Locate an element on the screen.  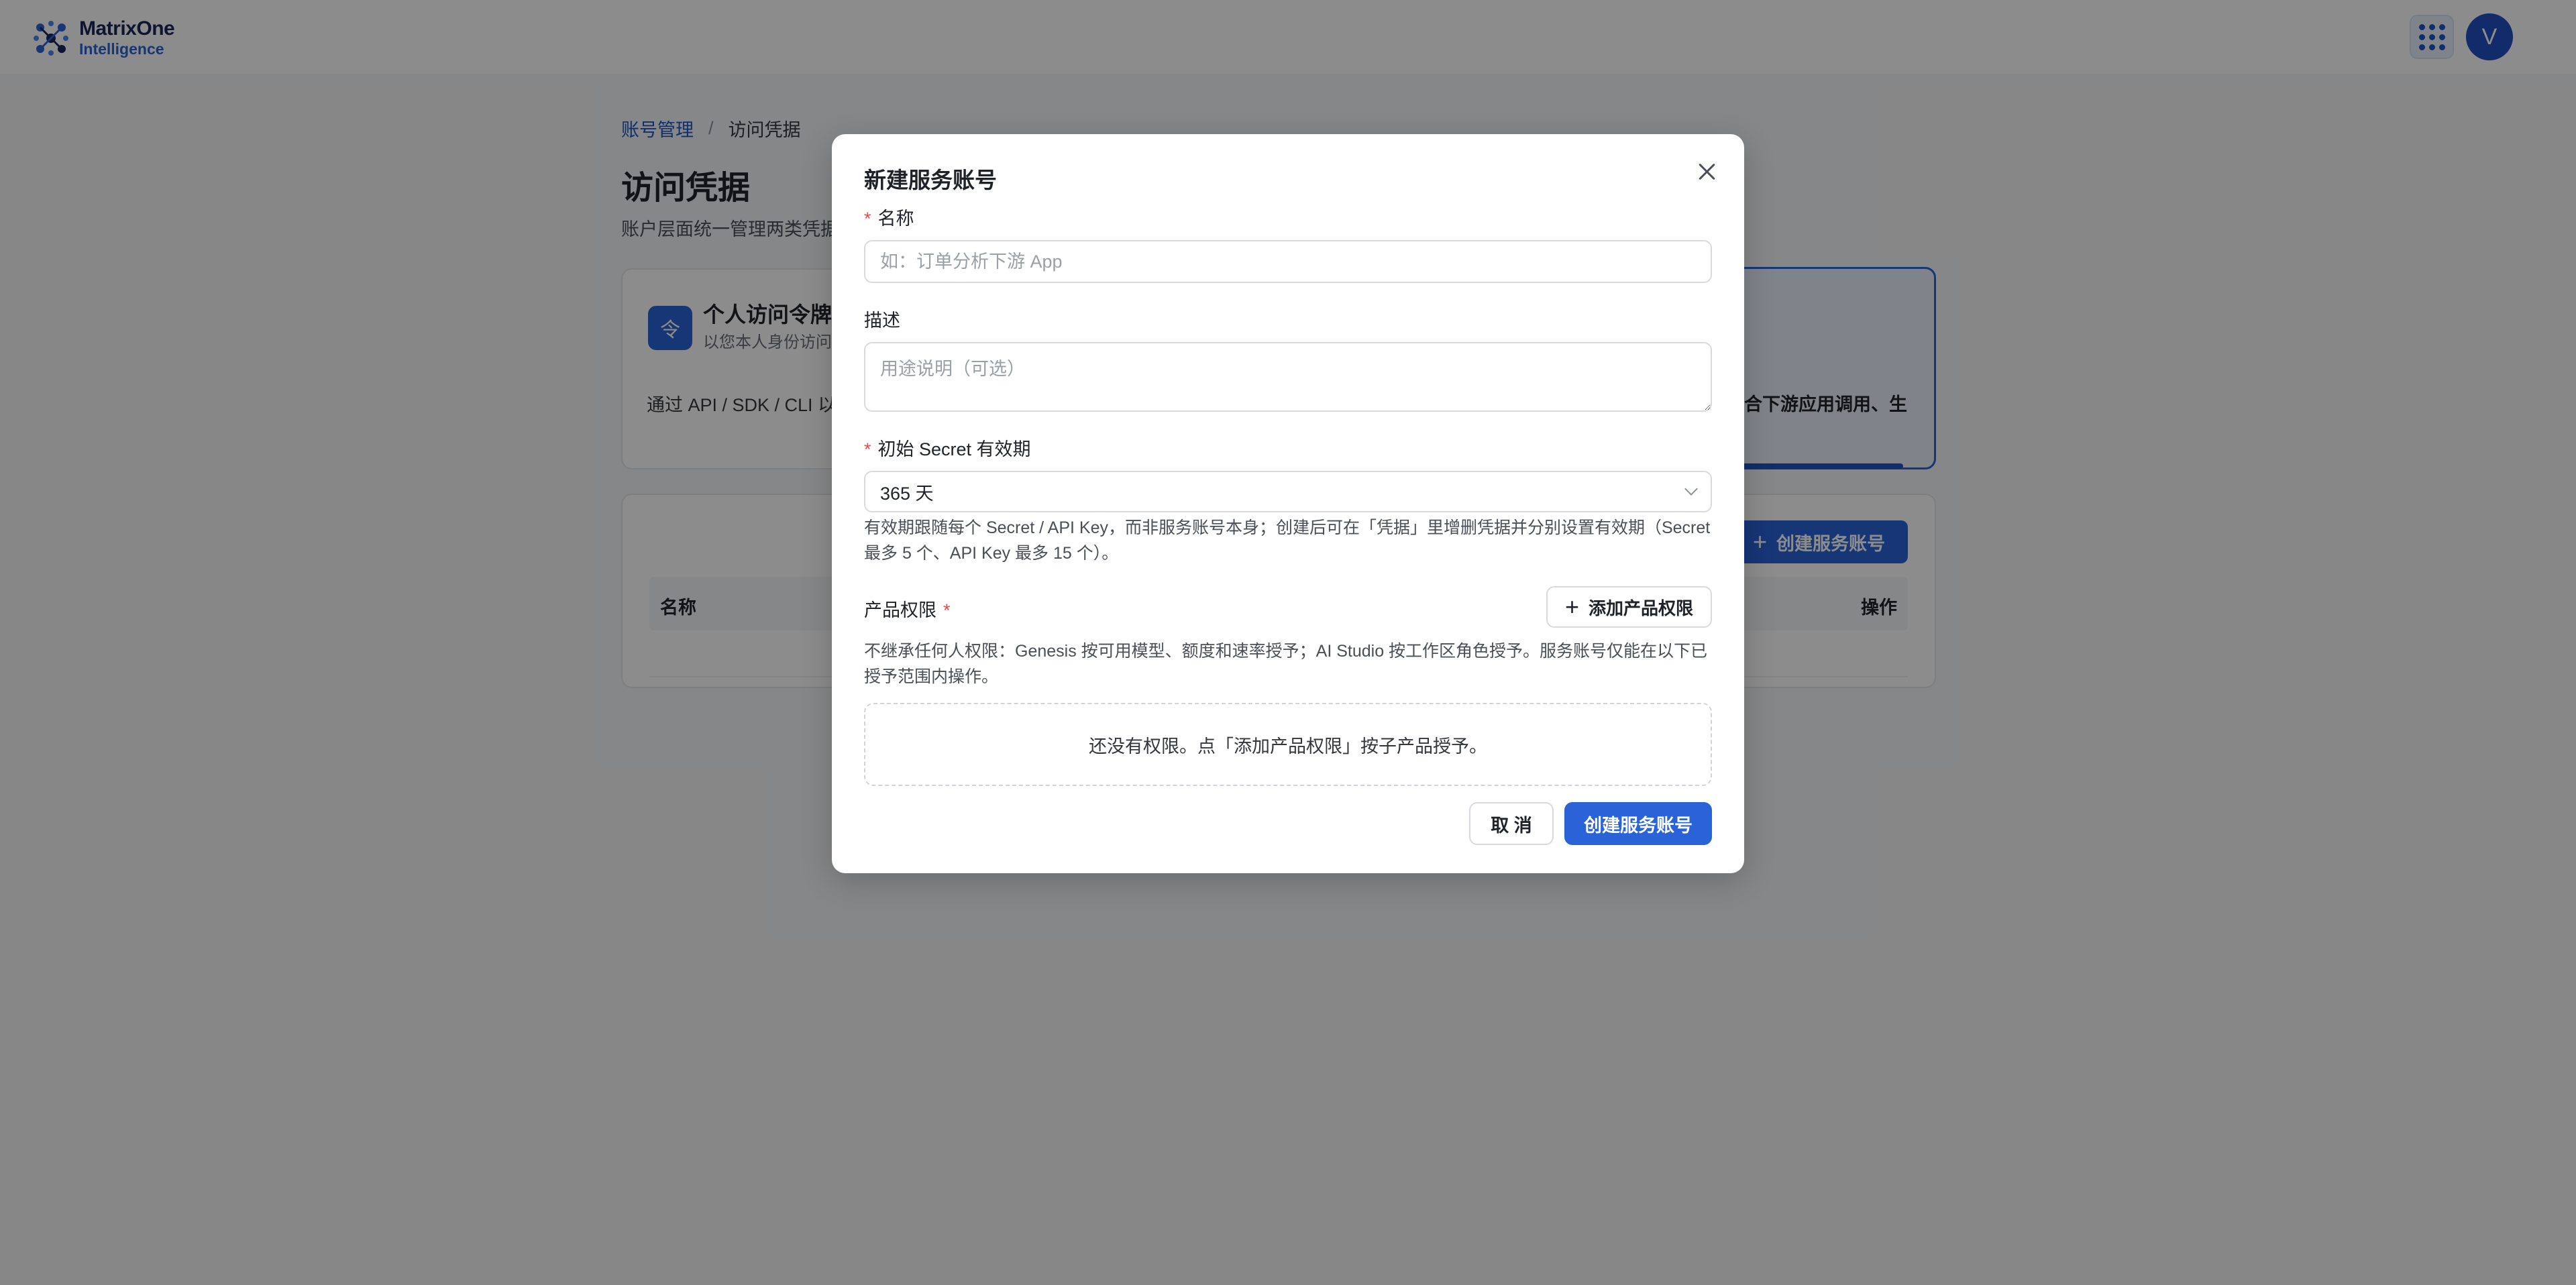
permission-empty-state: 还没有权限。点「添加产品权限」按子产品授予。 is located at coordinates (1288, 744).